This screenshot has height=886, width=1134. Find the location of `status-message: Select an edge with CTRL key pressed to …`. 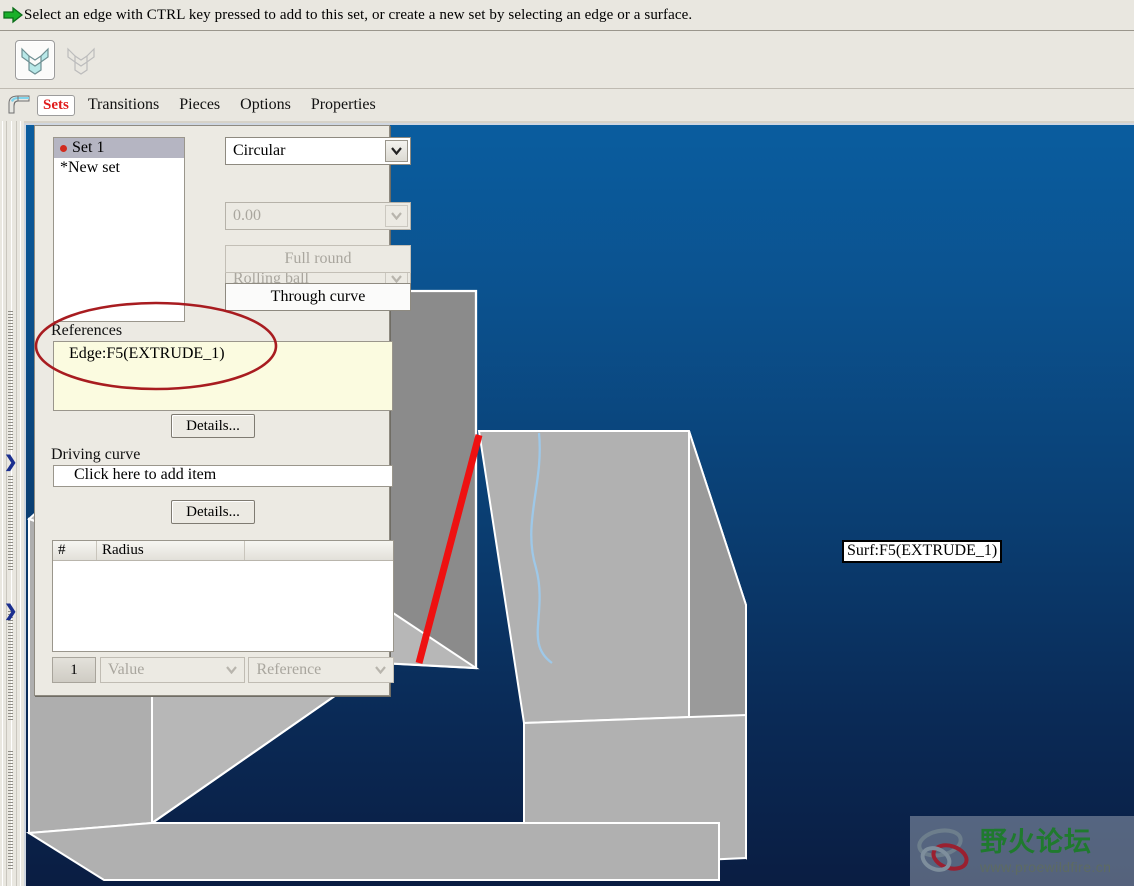

status-message: Select an edge with CTRL key pressed to … is located at coordinates (358, 14).